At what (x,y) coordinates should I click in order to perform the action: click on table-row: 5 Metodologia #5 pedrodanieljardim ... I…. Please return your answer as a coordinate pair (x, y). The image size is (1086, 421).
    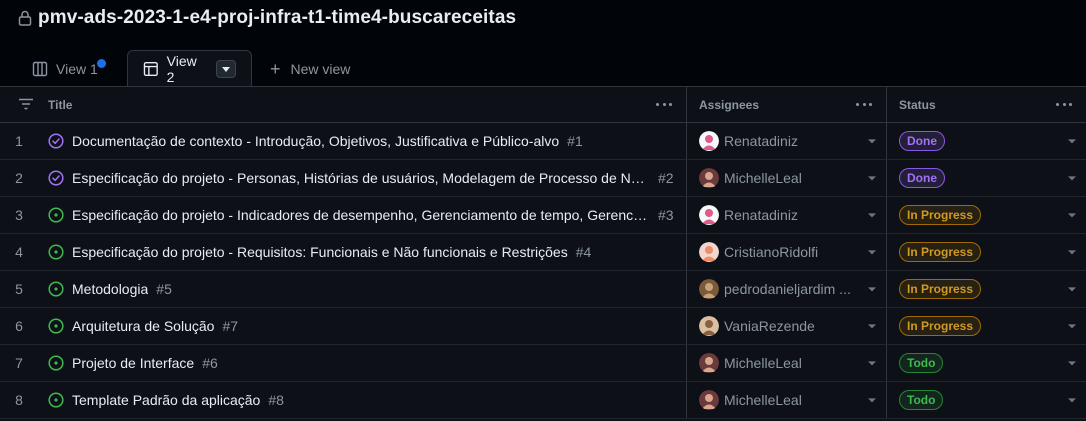
    Looking at the image, I should click on (543, 289).